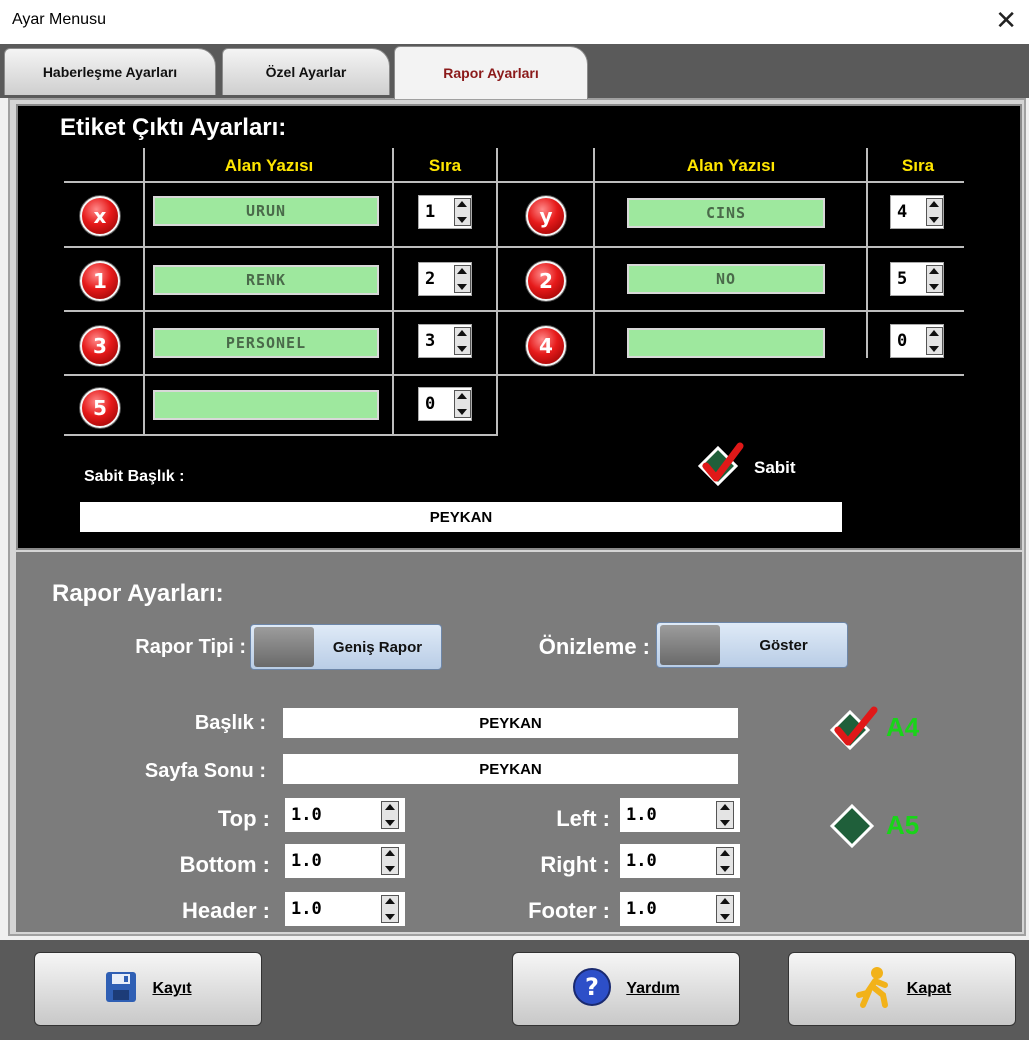 The width and height of the screenshot is (1029, 1040). Describe the element at coordinates (445, 279) in the screenshot. I see `sira-stepper-1: 2` at that location.